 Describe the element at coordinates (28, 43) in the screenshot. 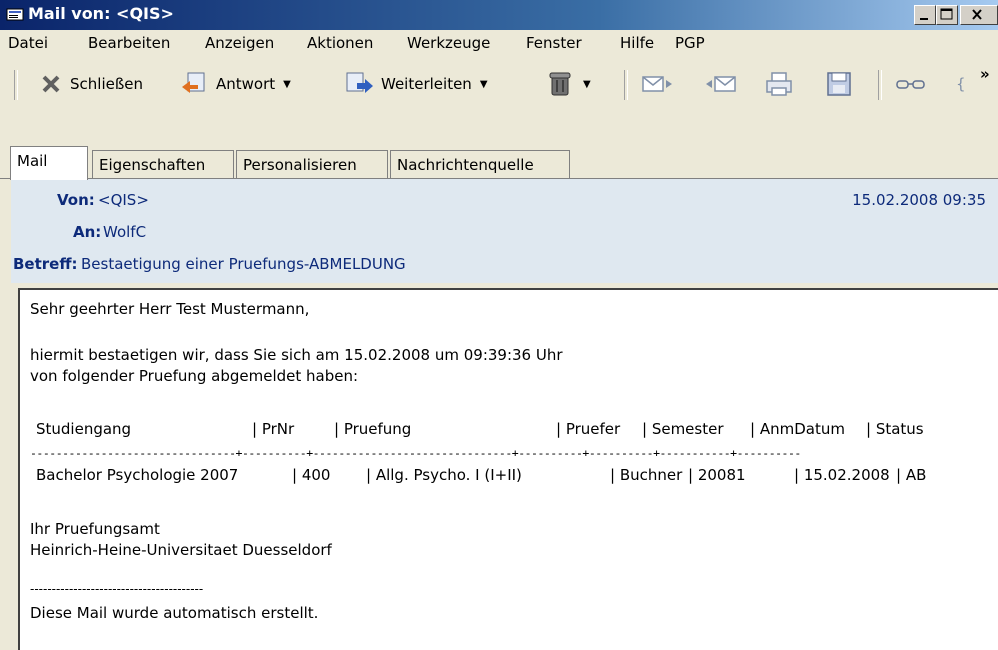

I see `menu-datei: Datei` at that location.